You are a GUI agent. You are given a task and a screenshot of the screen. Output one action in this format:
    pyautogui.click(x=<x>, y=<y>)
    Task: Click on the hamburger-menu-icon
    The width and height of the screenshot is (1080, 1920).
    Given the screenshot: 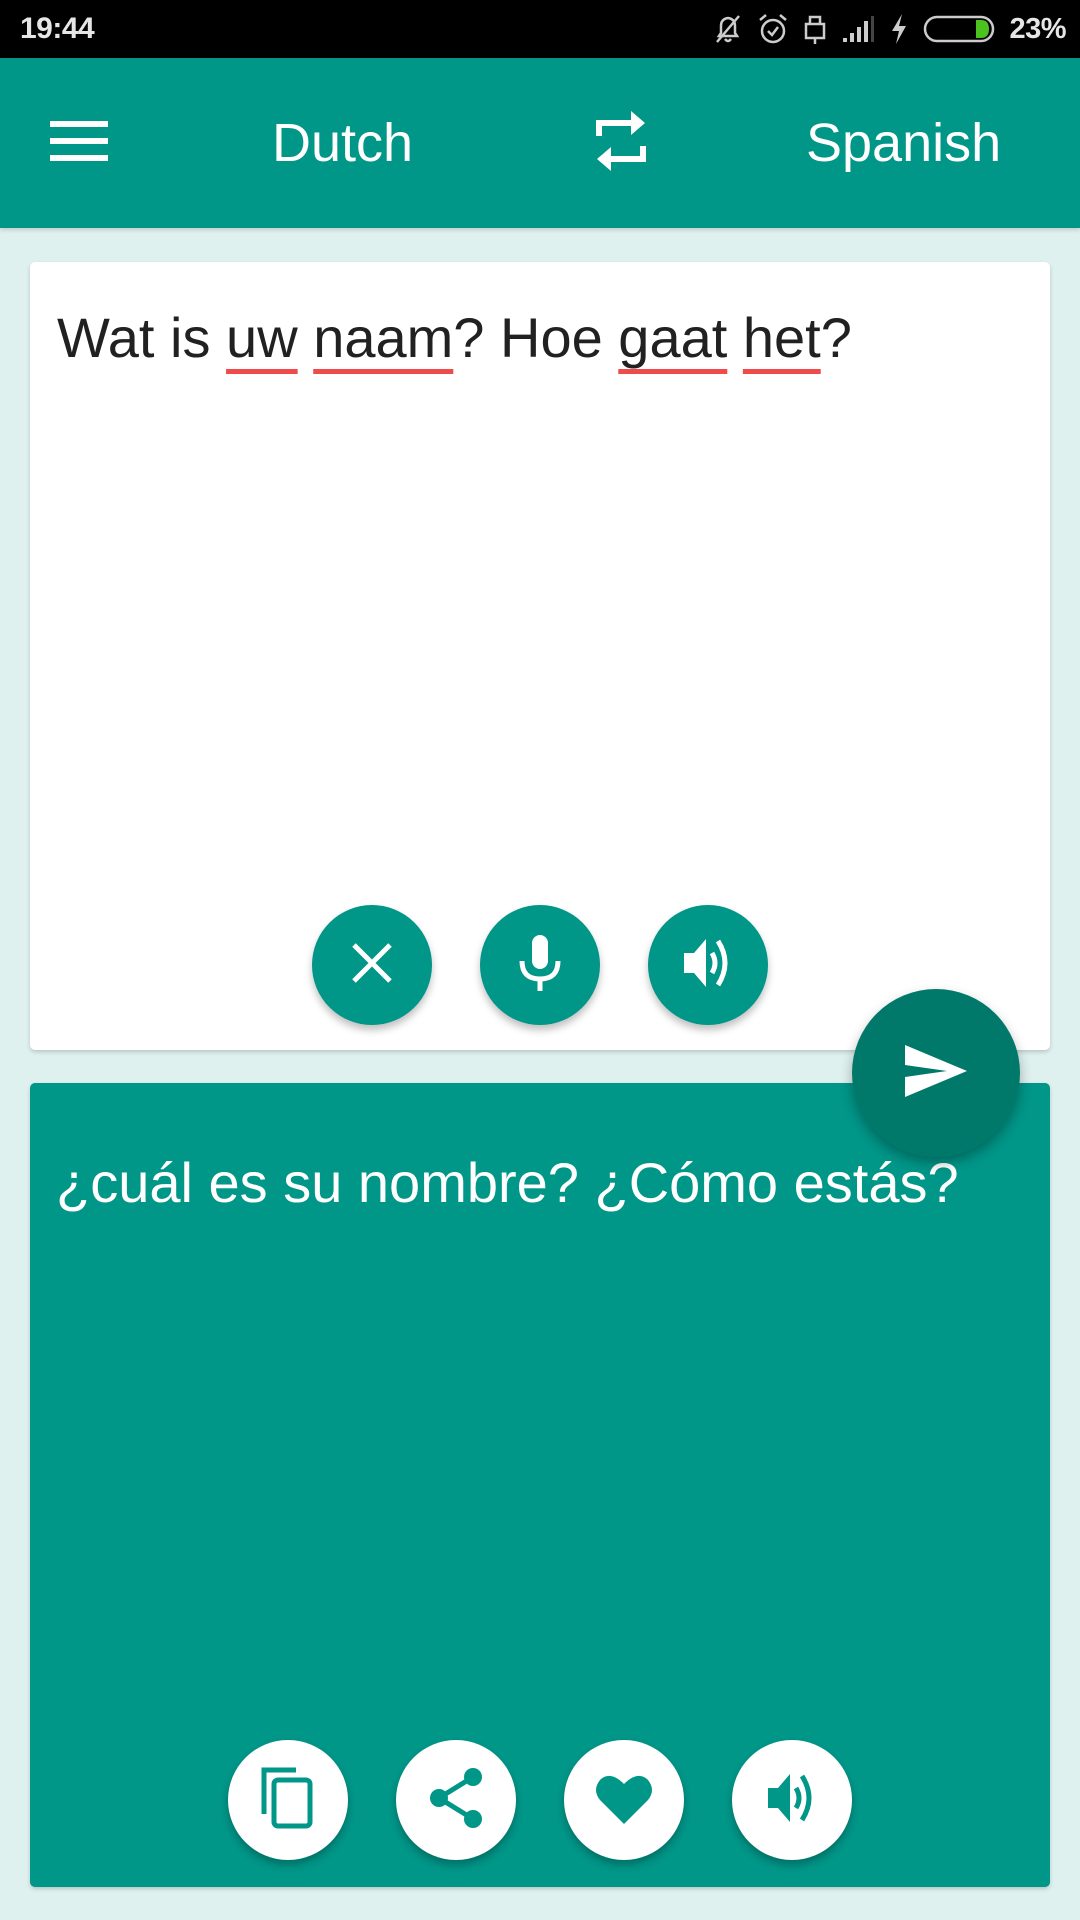 What is the action you would take?
    pyautogui.click(x=79, y=143)
    